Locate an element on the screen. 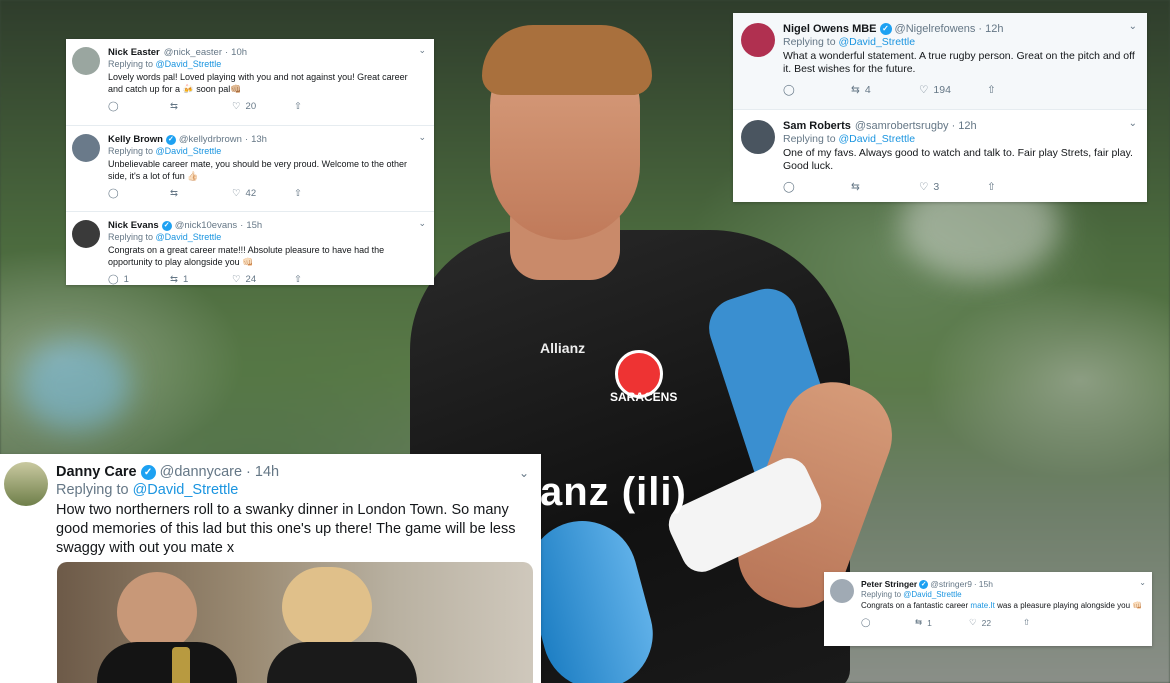  like-count: 3 is located at coordinates (936, 187).